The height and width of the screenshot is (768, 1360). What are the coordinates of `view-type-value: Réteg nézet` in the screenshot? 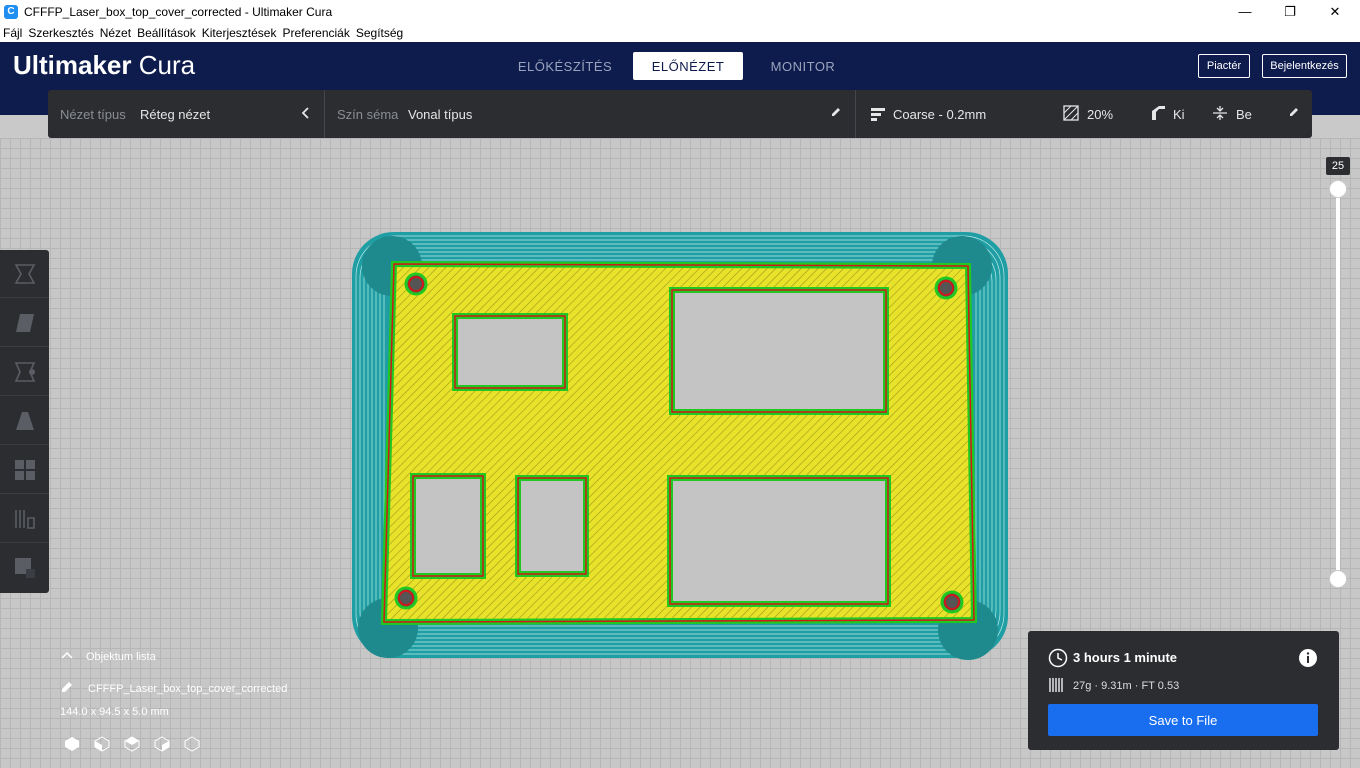 It's located at (175, 114).